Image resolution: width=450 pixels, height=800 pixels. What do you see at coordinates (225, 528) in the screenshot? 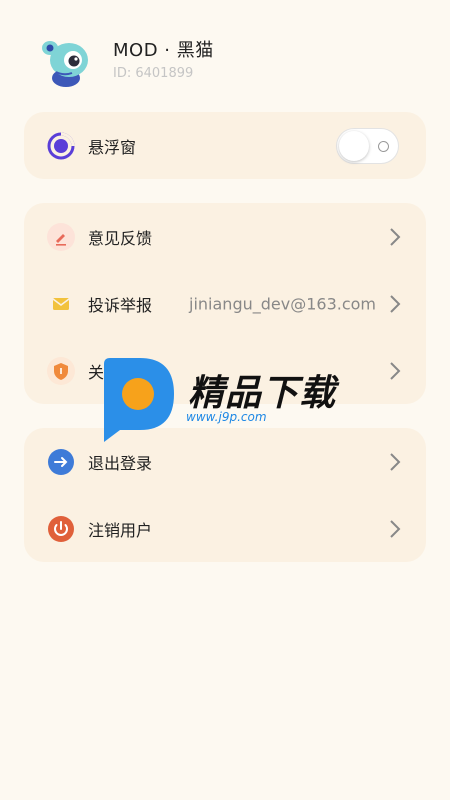
I see `menu-item-delete-account: 注销用户` at bounding box center [225, 528].